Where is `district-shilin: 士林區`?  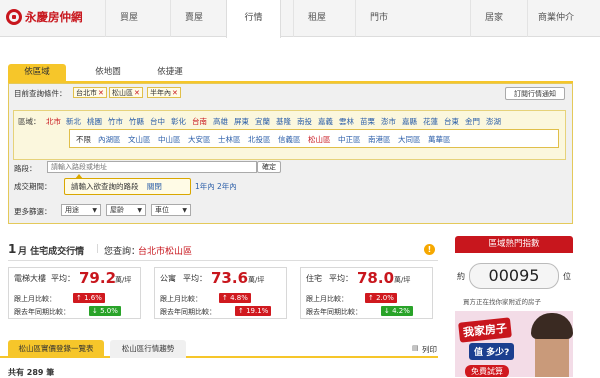
district-shilin: 士林區 is located at coordinates (229, 139).